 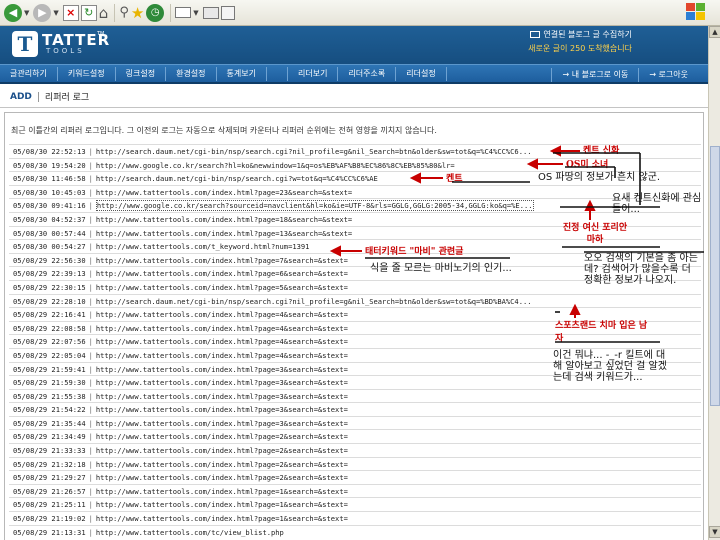 I want to click on scrollbar-thumb, so click(x=715, y=276).